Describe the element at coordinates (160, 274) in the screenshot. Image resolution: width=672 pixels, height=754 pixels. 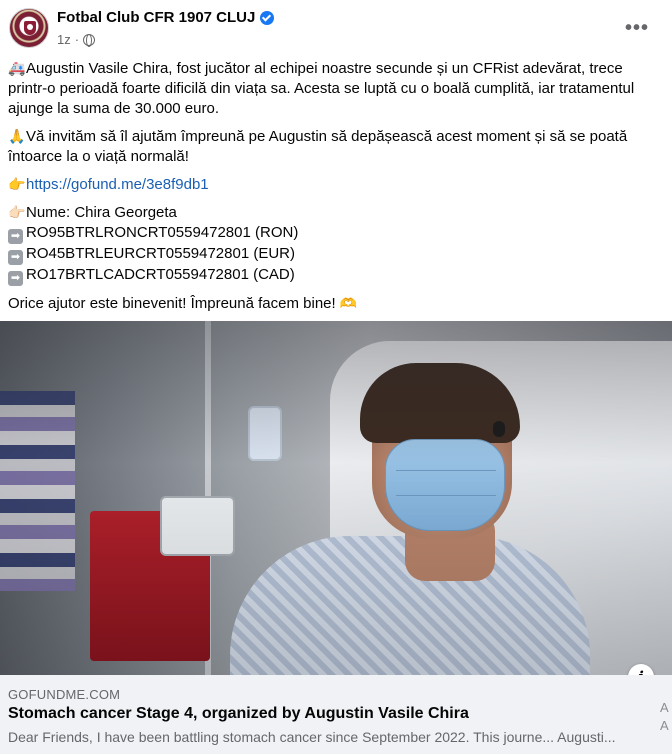
I see `iban-cad: RO17BRTLCADCRT0559472801 (CAD)` at that location.